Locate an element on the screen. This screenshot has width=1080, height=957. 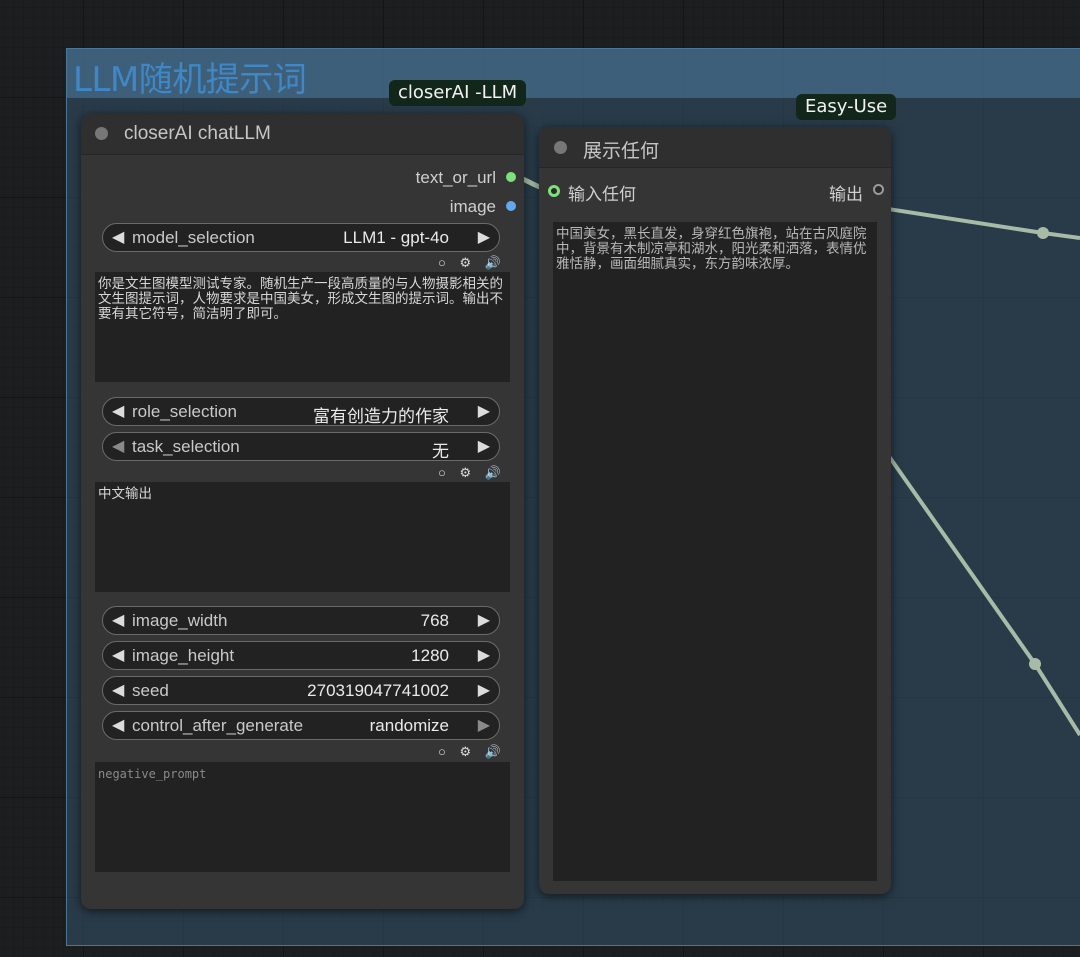
widget-label: control_after_generate is located at coordinates (218, 725).